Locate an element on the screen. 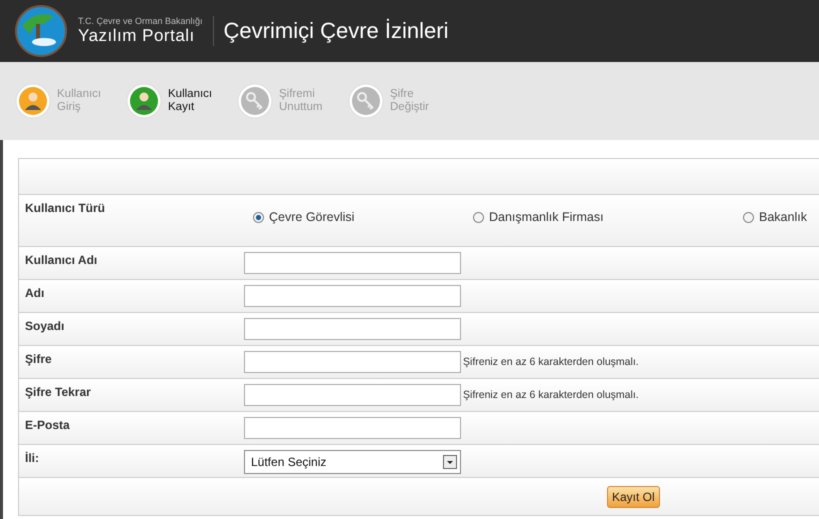 This screenshot has height=519, width=819. ministry-name: T.C. Çevre ve Orman Bakanlığı is located at coordinates (140, 21).